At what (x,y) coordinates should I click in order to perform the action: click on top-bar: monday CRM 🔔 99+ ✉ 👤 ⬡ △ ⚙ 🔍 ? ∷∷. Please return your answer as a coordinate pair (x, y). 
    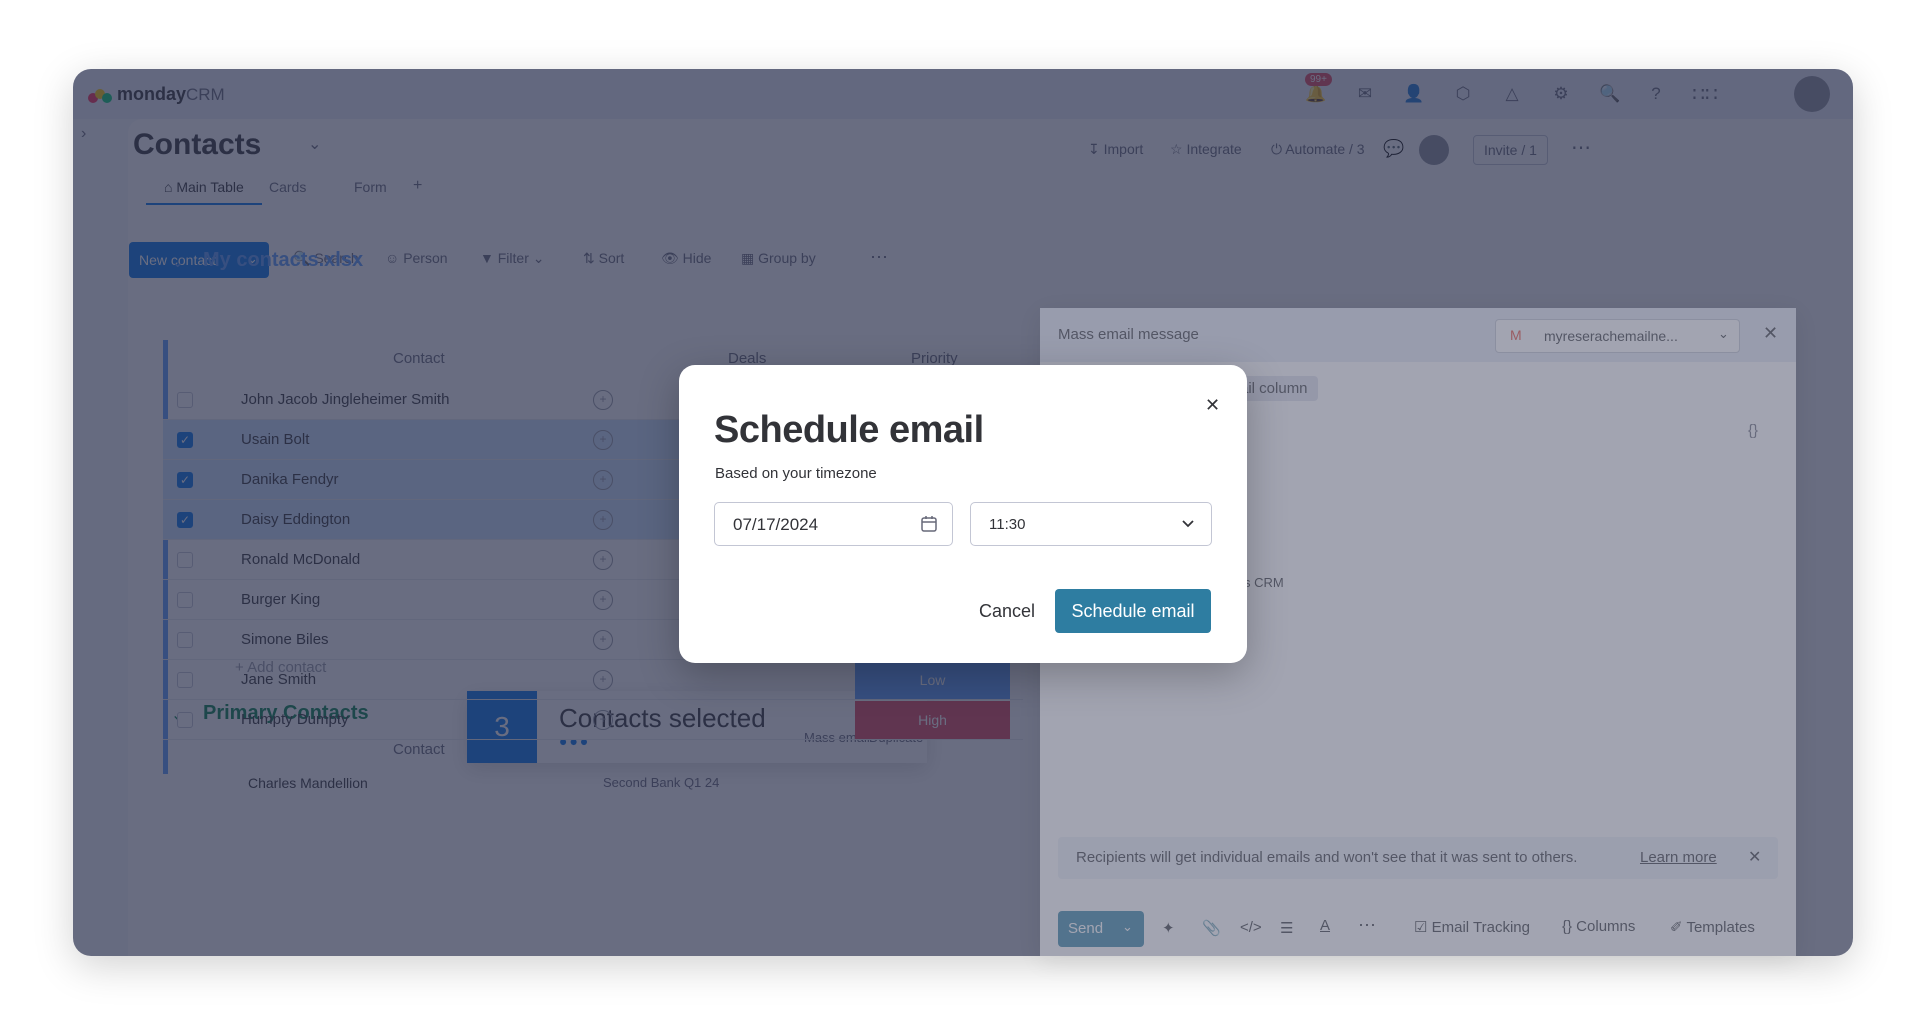
    Looking at the image, I should click on (963, 94).